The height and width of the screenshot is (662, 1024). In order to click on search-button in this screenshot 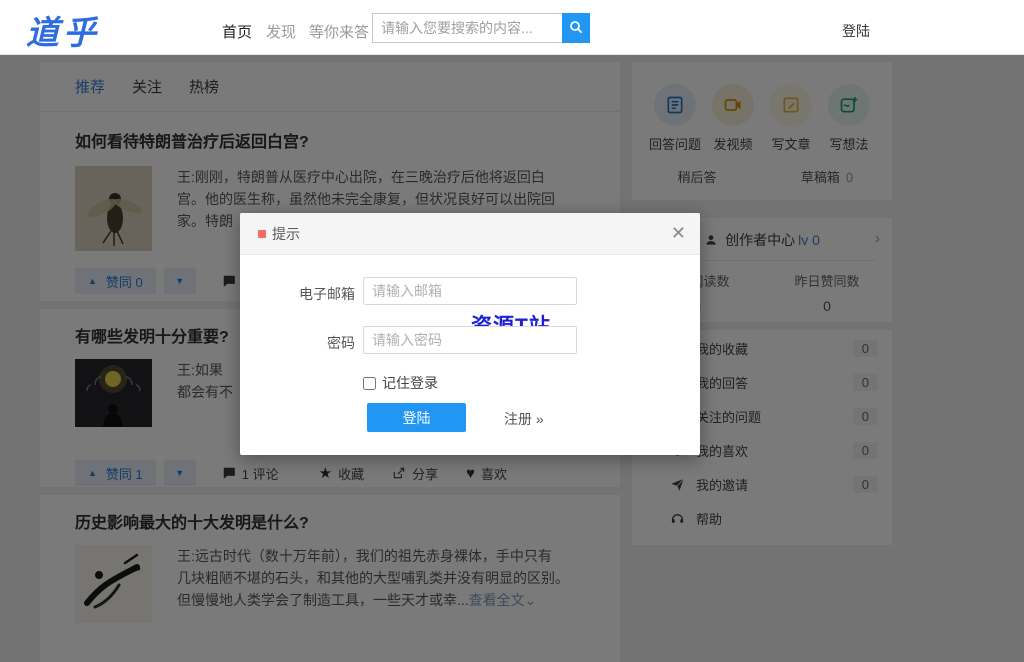, I will do `click(576, 28)`.